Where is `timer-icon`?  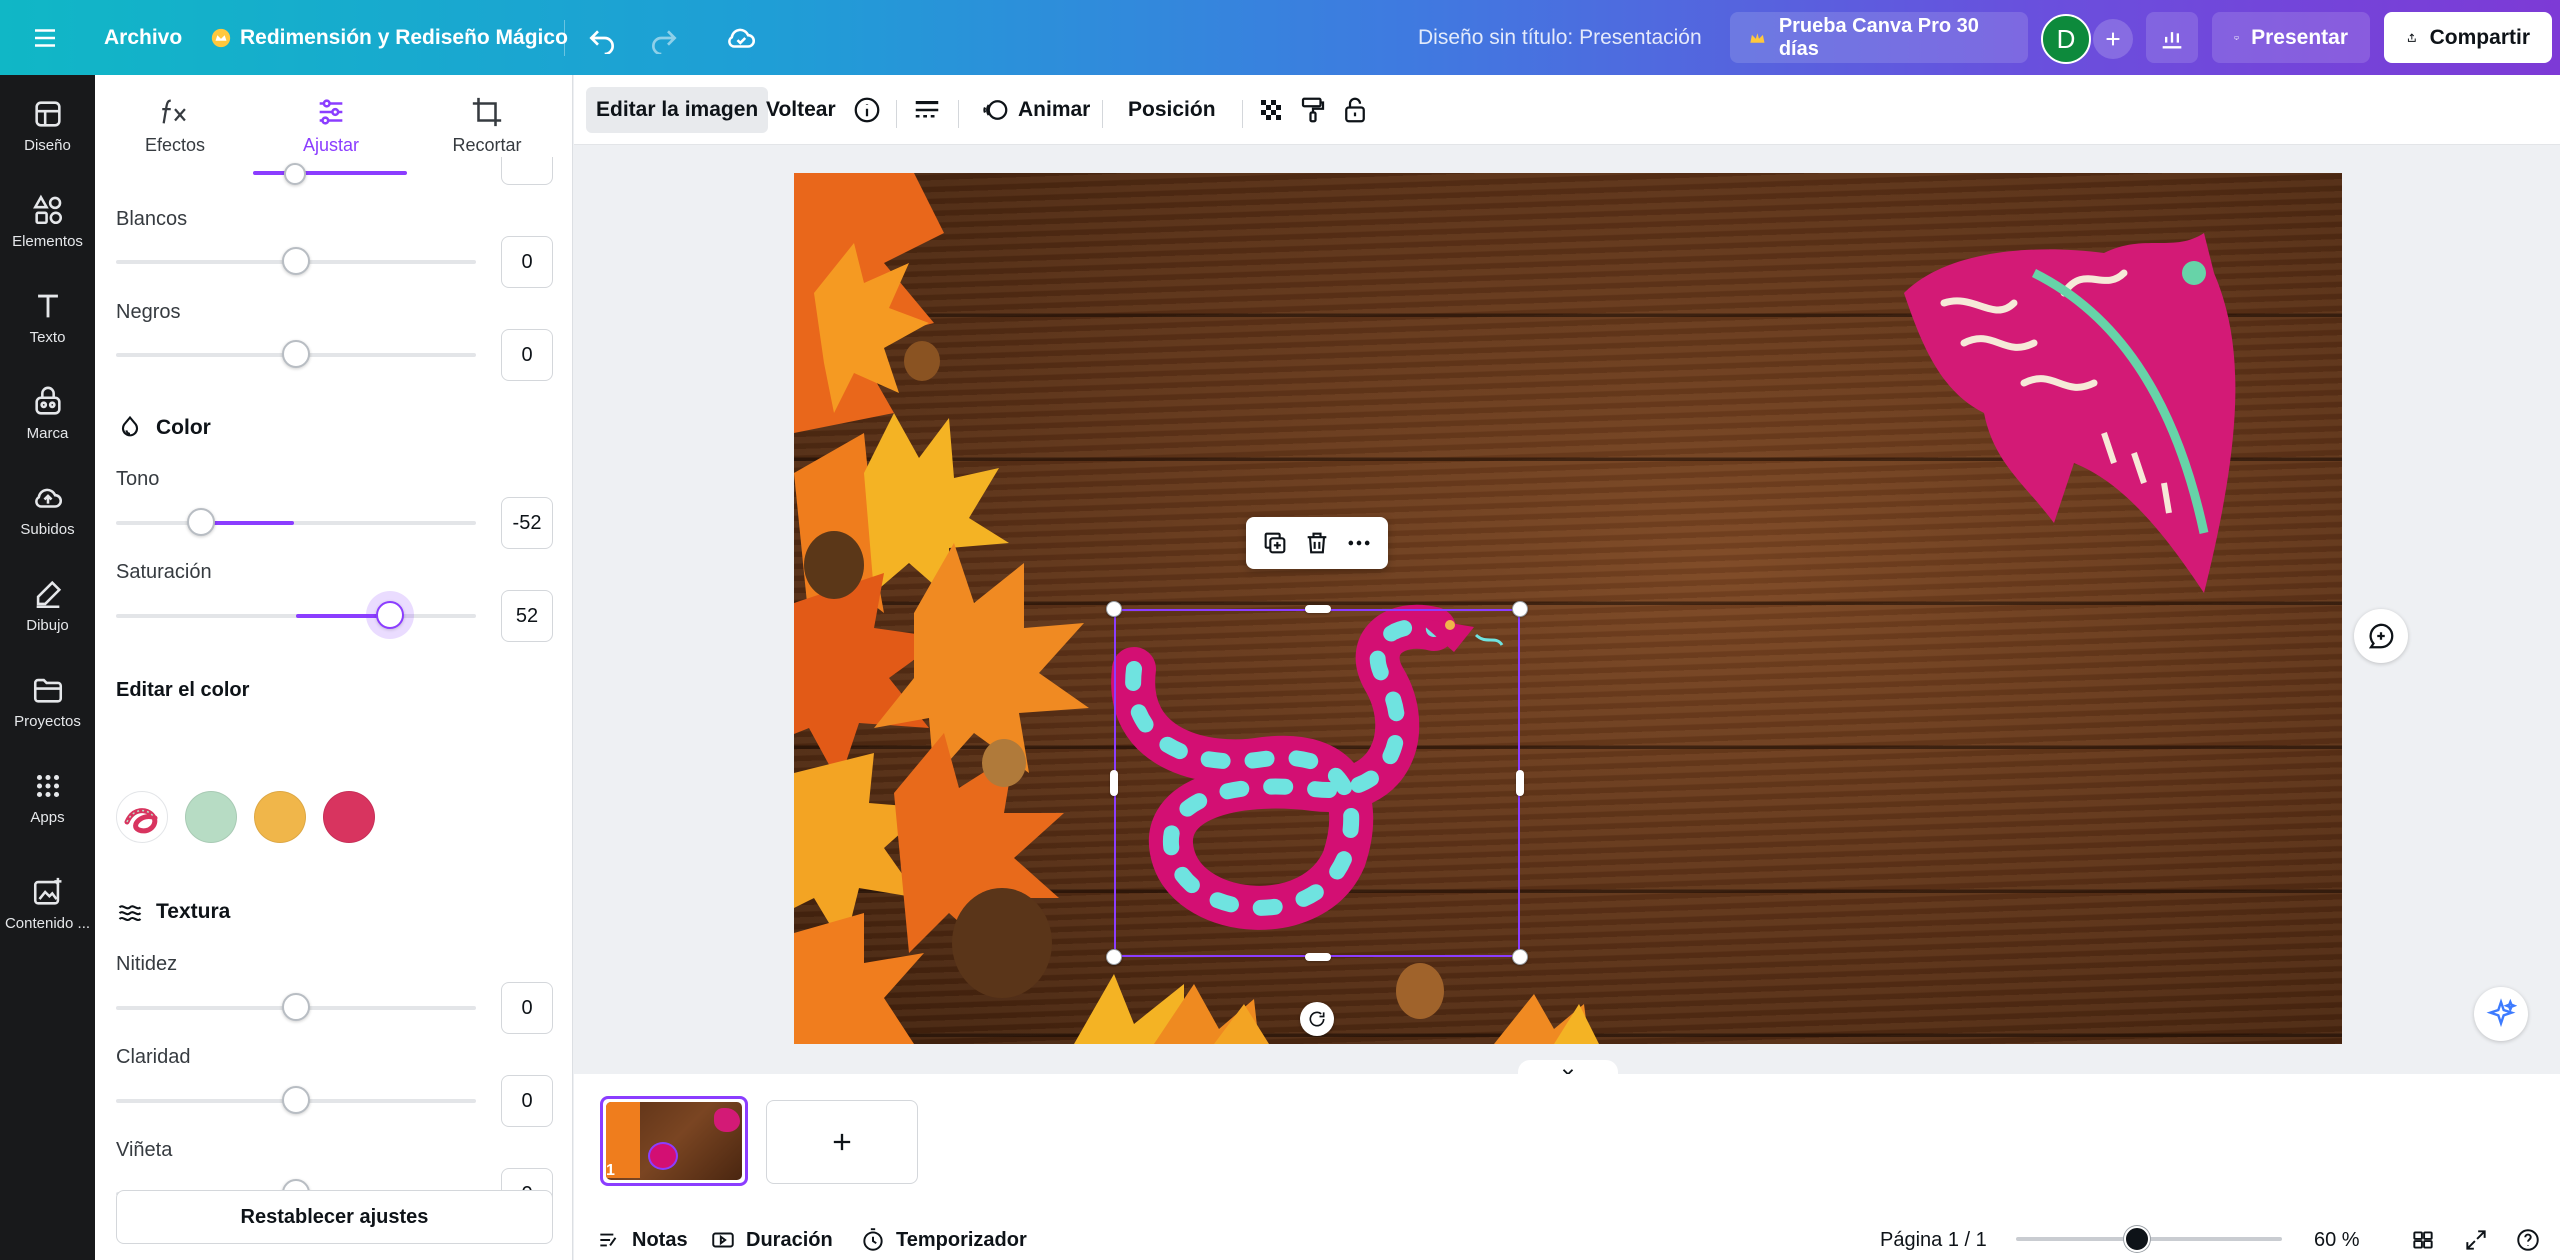 timer-icon is located at coordinates (873, 1239).